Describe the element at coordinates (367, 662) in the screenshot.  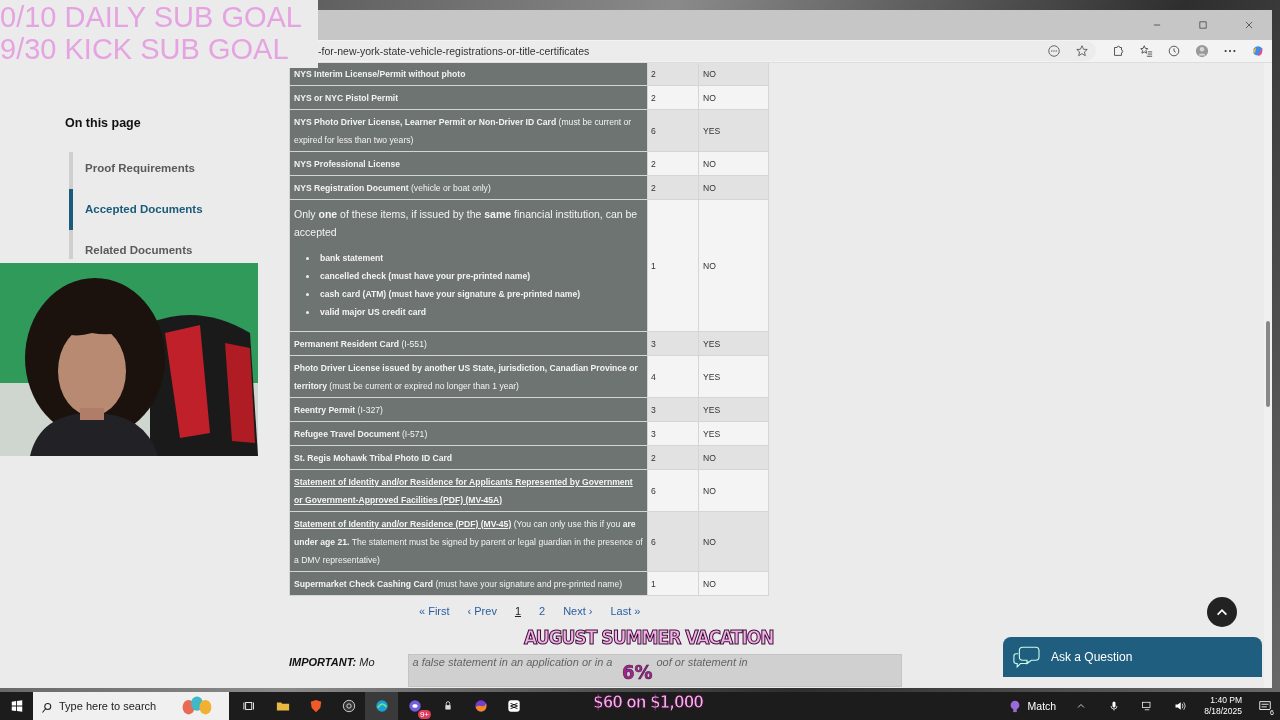
I see `notice-text: Mo` at that location.